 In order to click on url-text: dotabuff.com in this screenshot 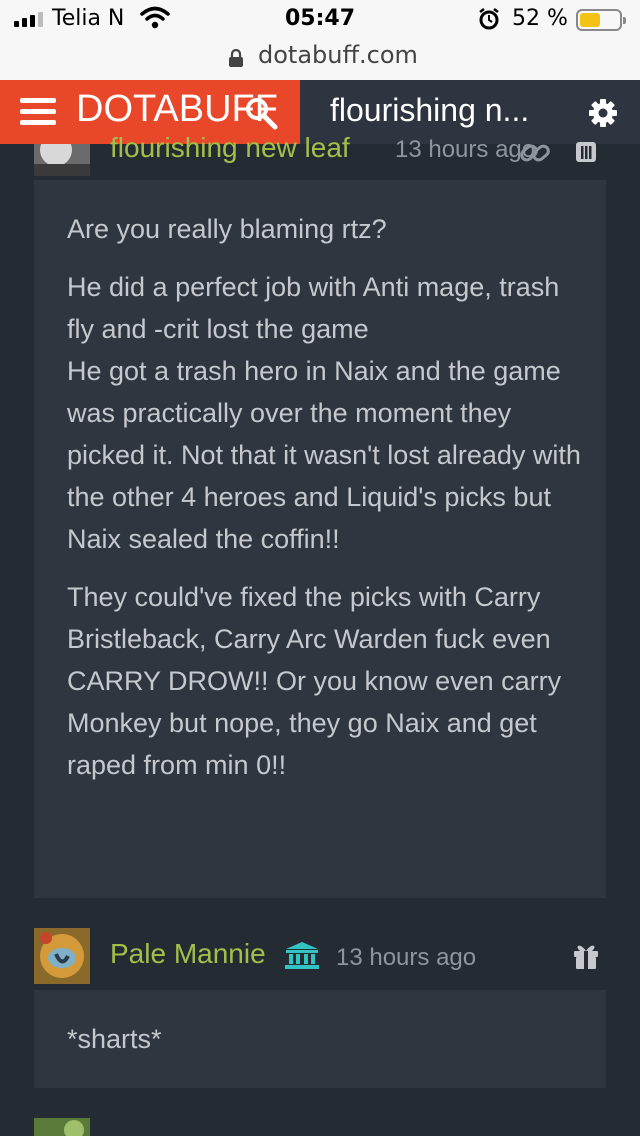, I will do `click(338, 55)`.